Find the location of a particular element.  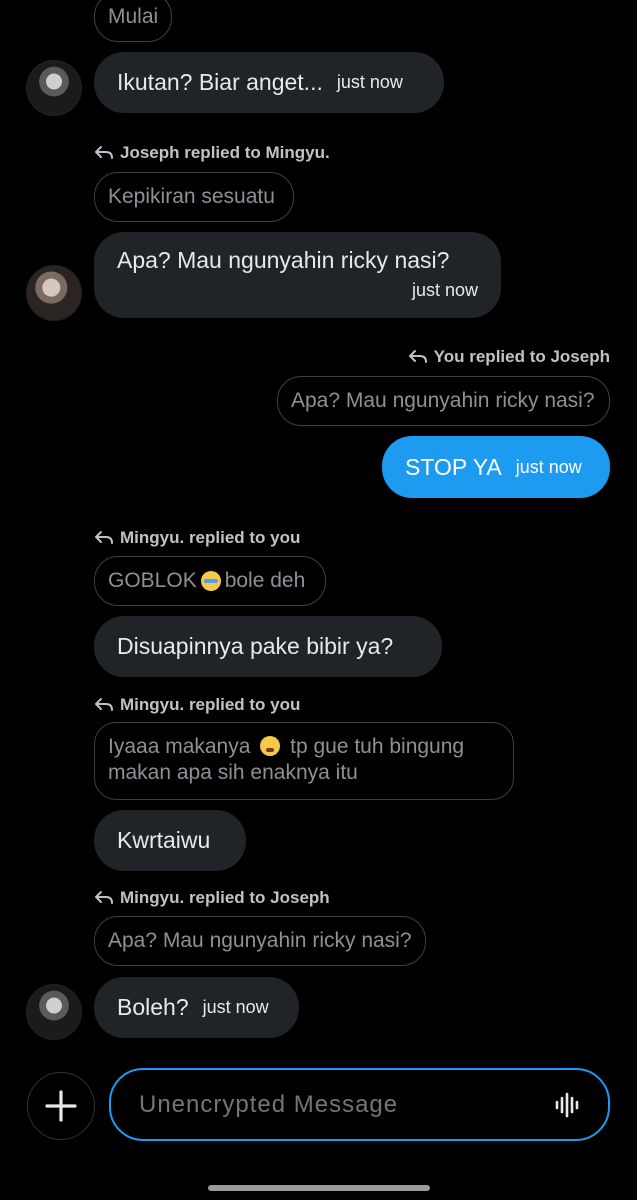

quote-line: Iyaaa makanya tp gue tuh bingung is located at coordinates (304, 747).